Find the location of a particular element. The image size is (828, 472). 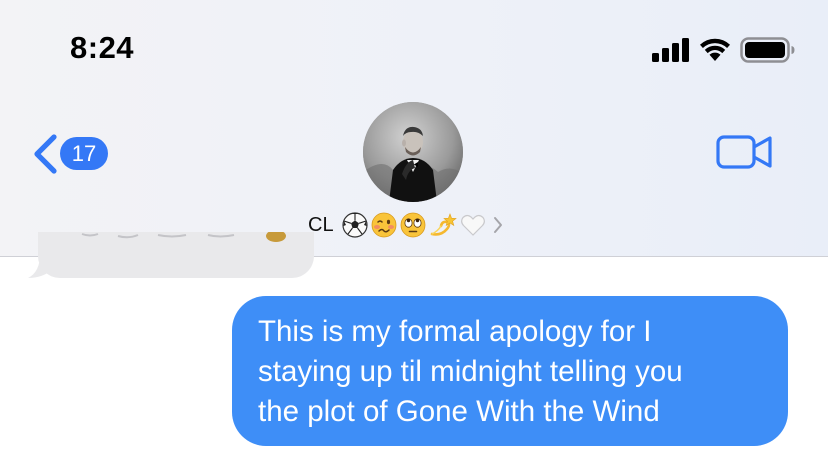

video-call-button is located at coordinates (745, 152).